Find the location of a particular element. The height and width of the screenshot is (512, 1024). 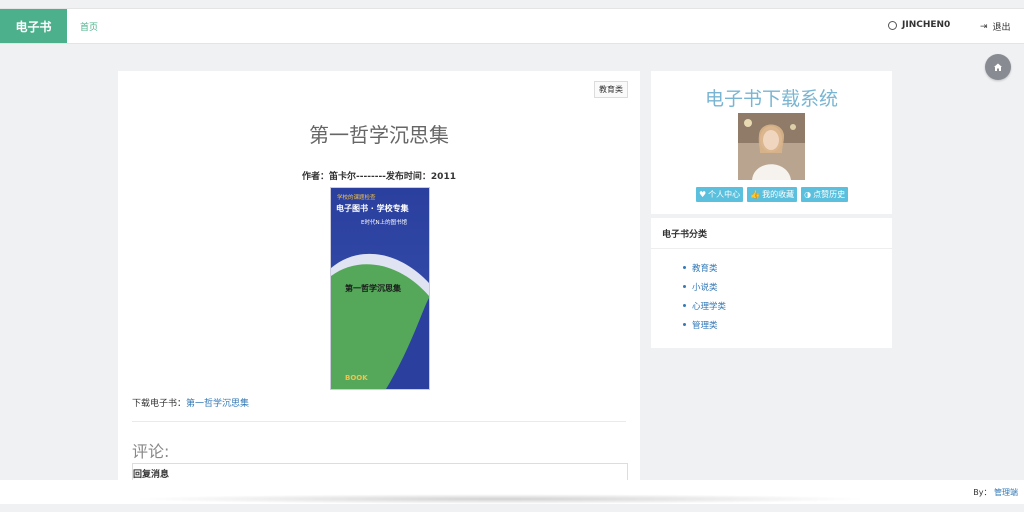

categories-heading-bar: 电子书分类 is located at coordinates (771, 233).